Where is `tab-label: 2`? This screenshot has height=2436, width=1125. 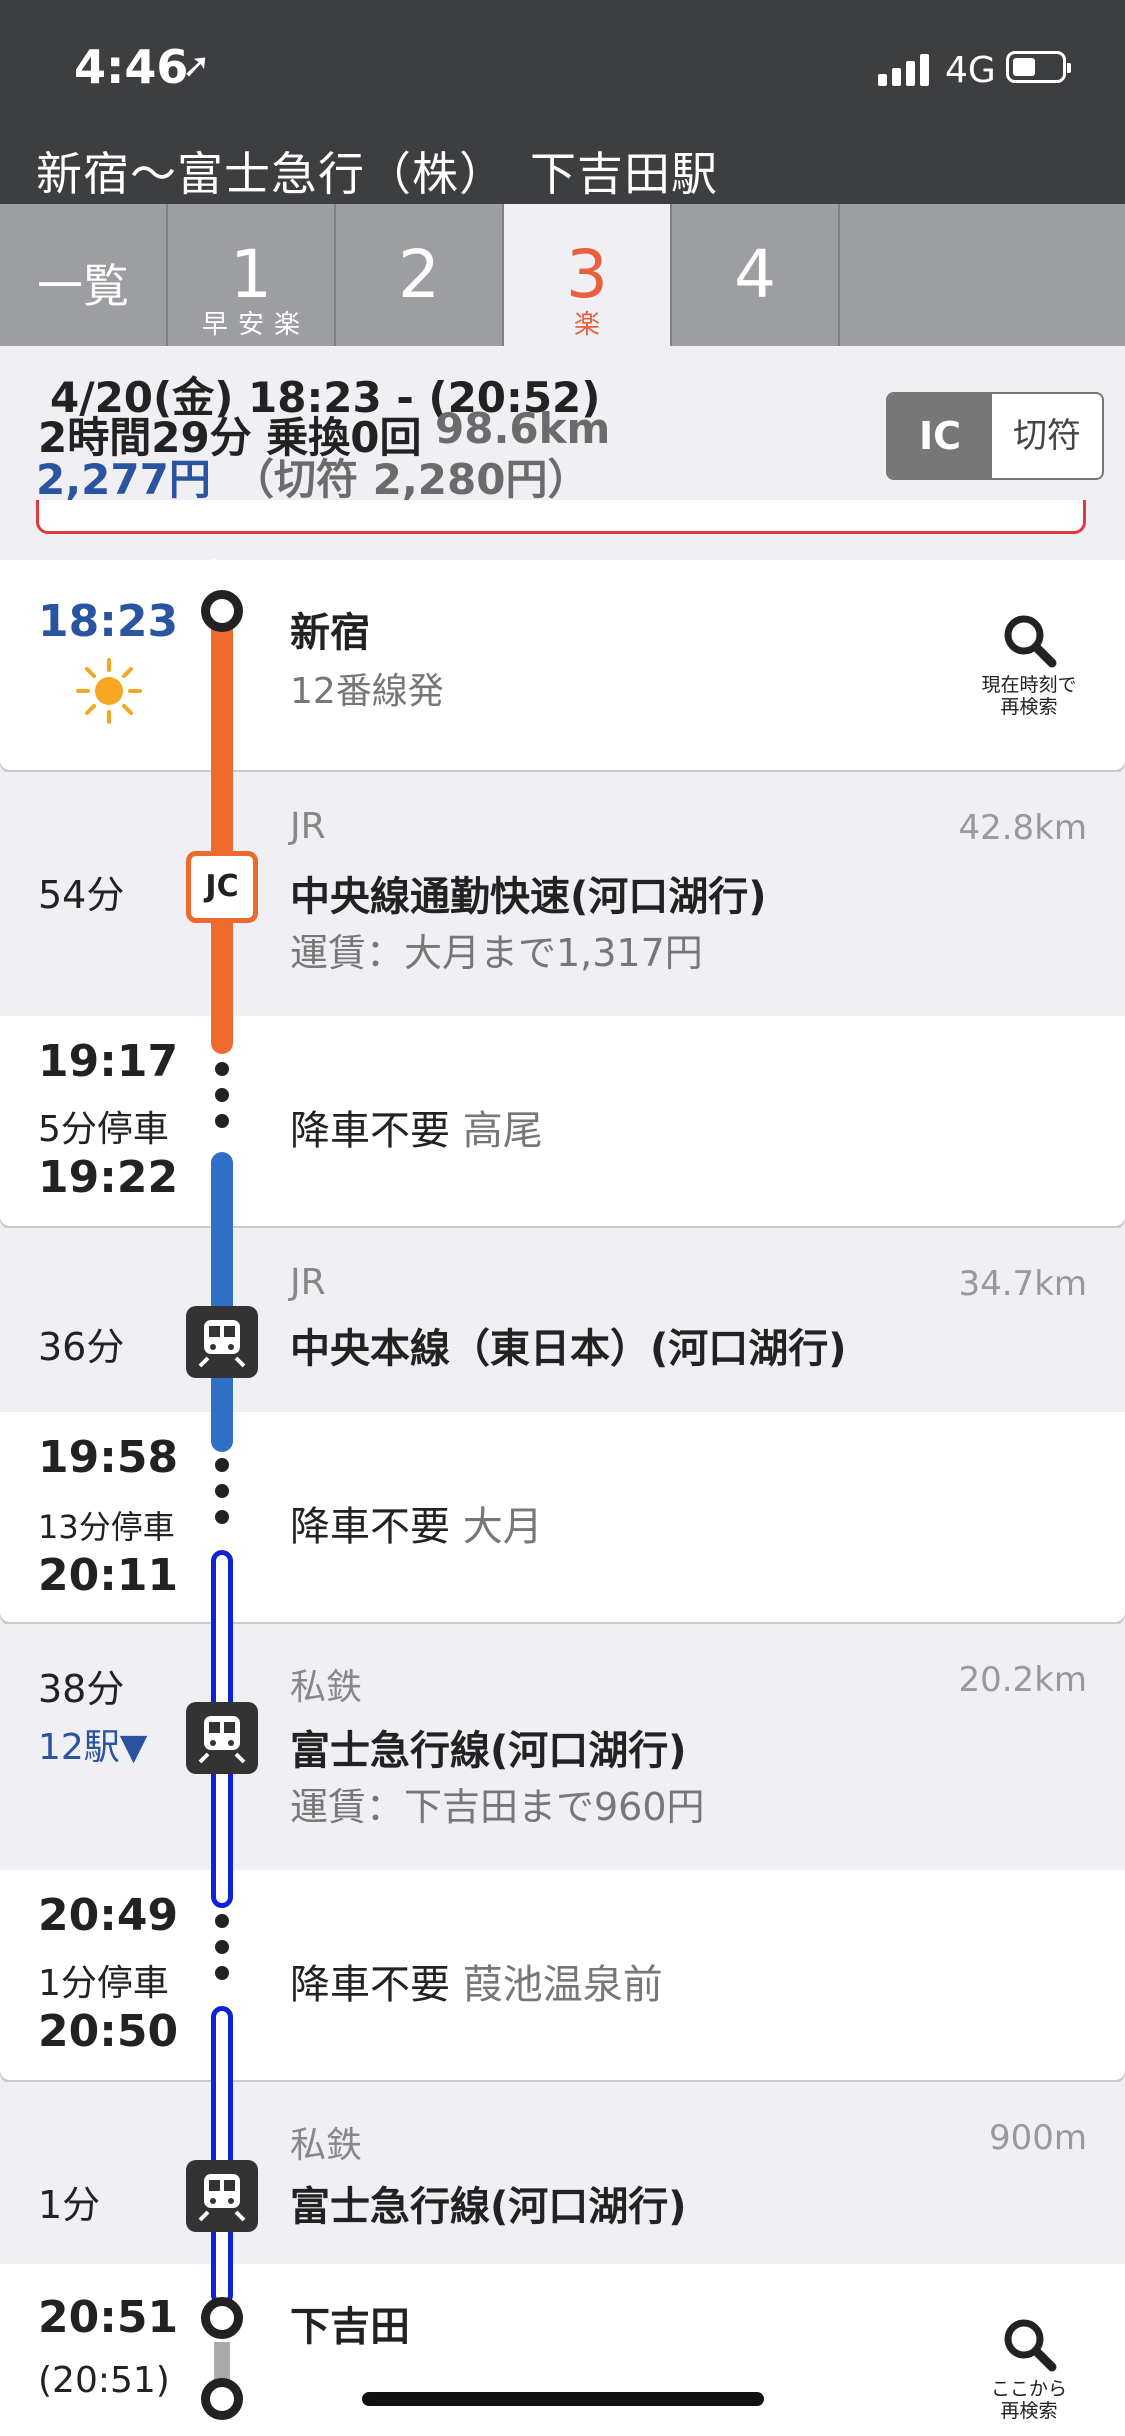 tab-label: 2 is located at coordinates (419, 274).